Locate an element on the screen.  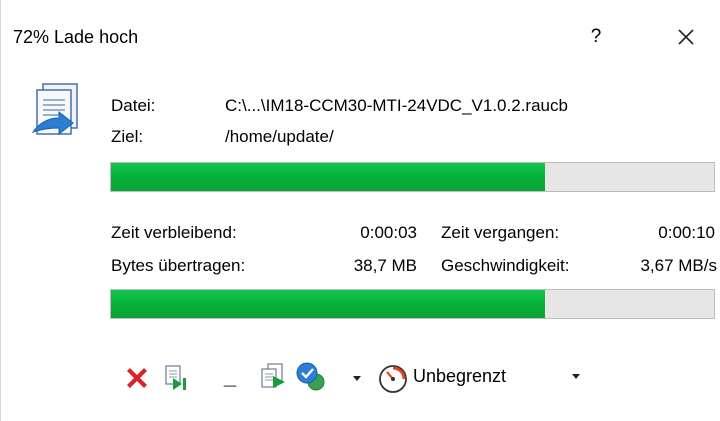
file-path: C:\...\IM18-CCM30-MTI-24VDC_V1.0.2.raucb is located at coordinates (396, 105).